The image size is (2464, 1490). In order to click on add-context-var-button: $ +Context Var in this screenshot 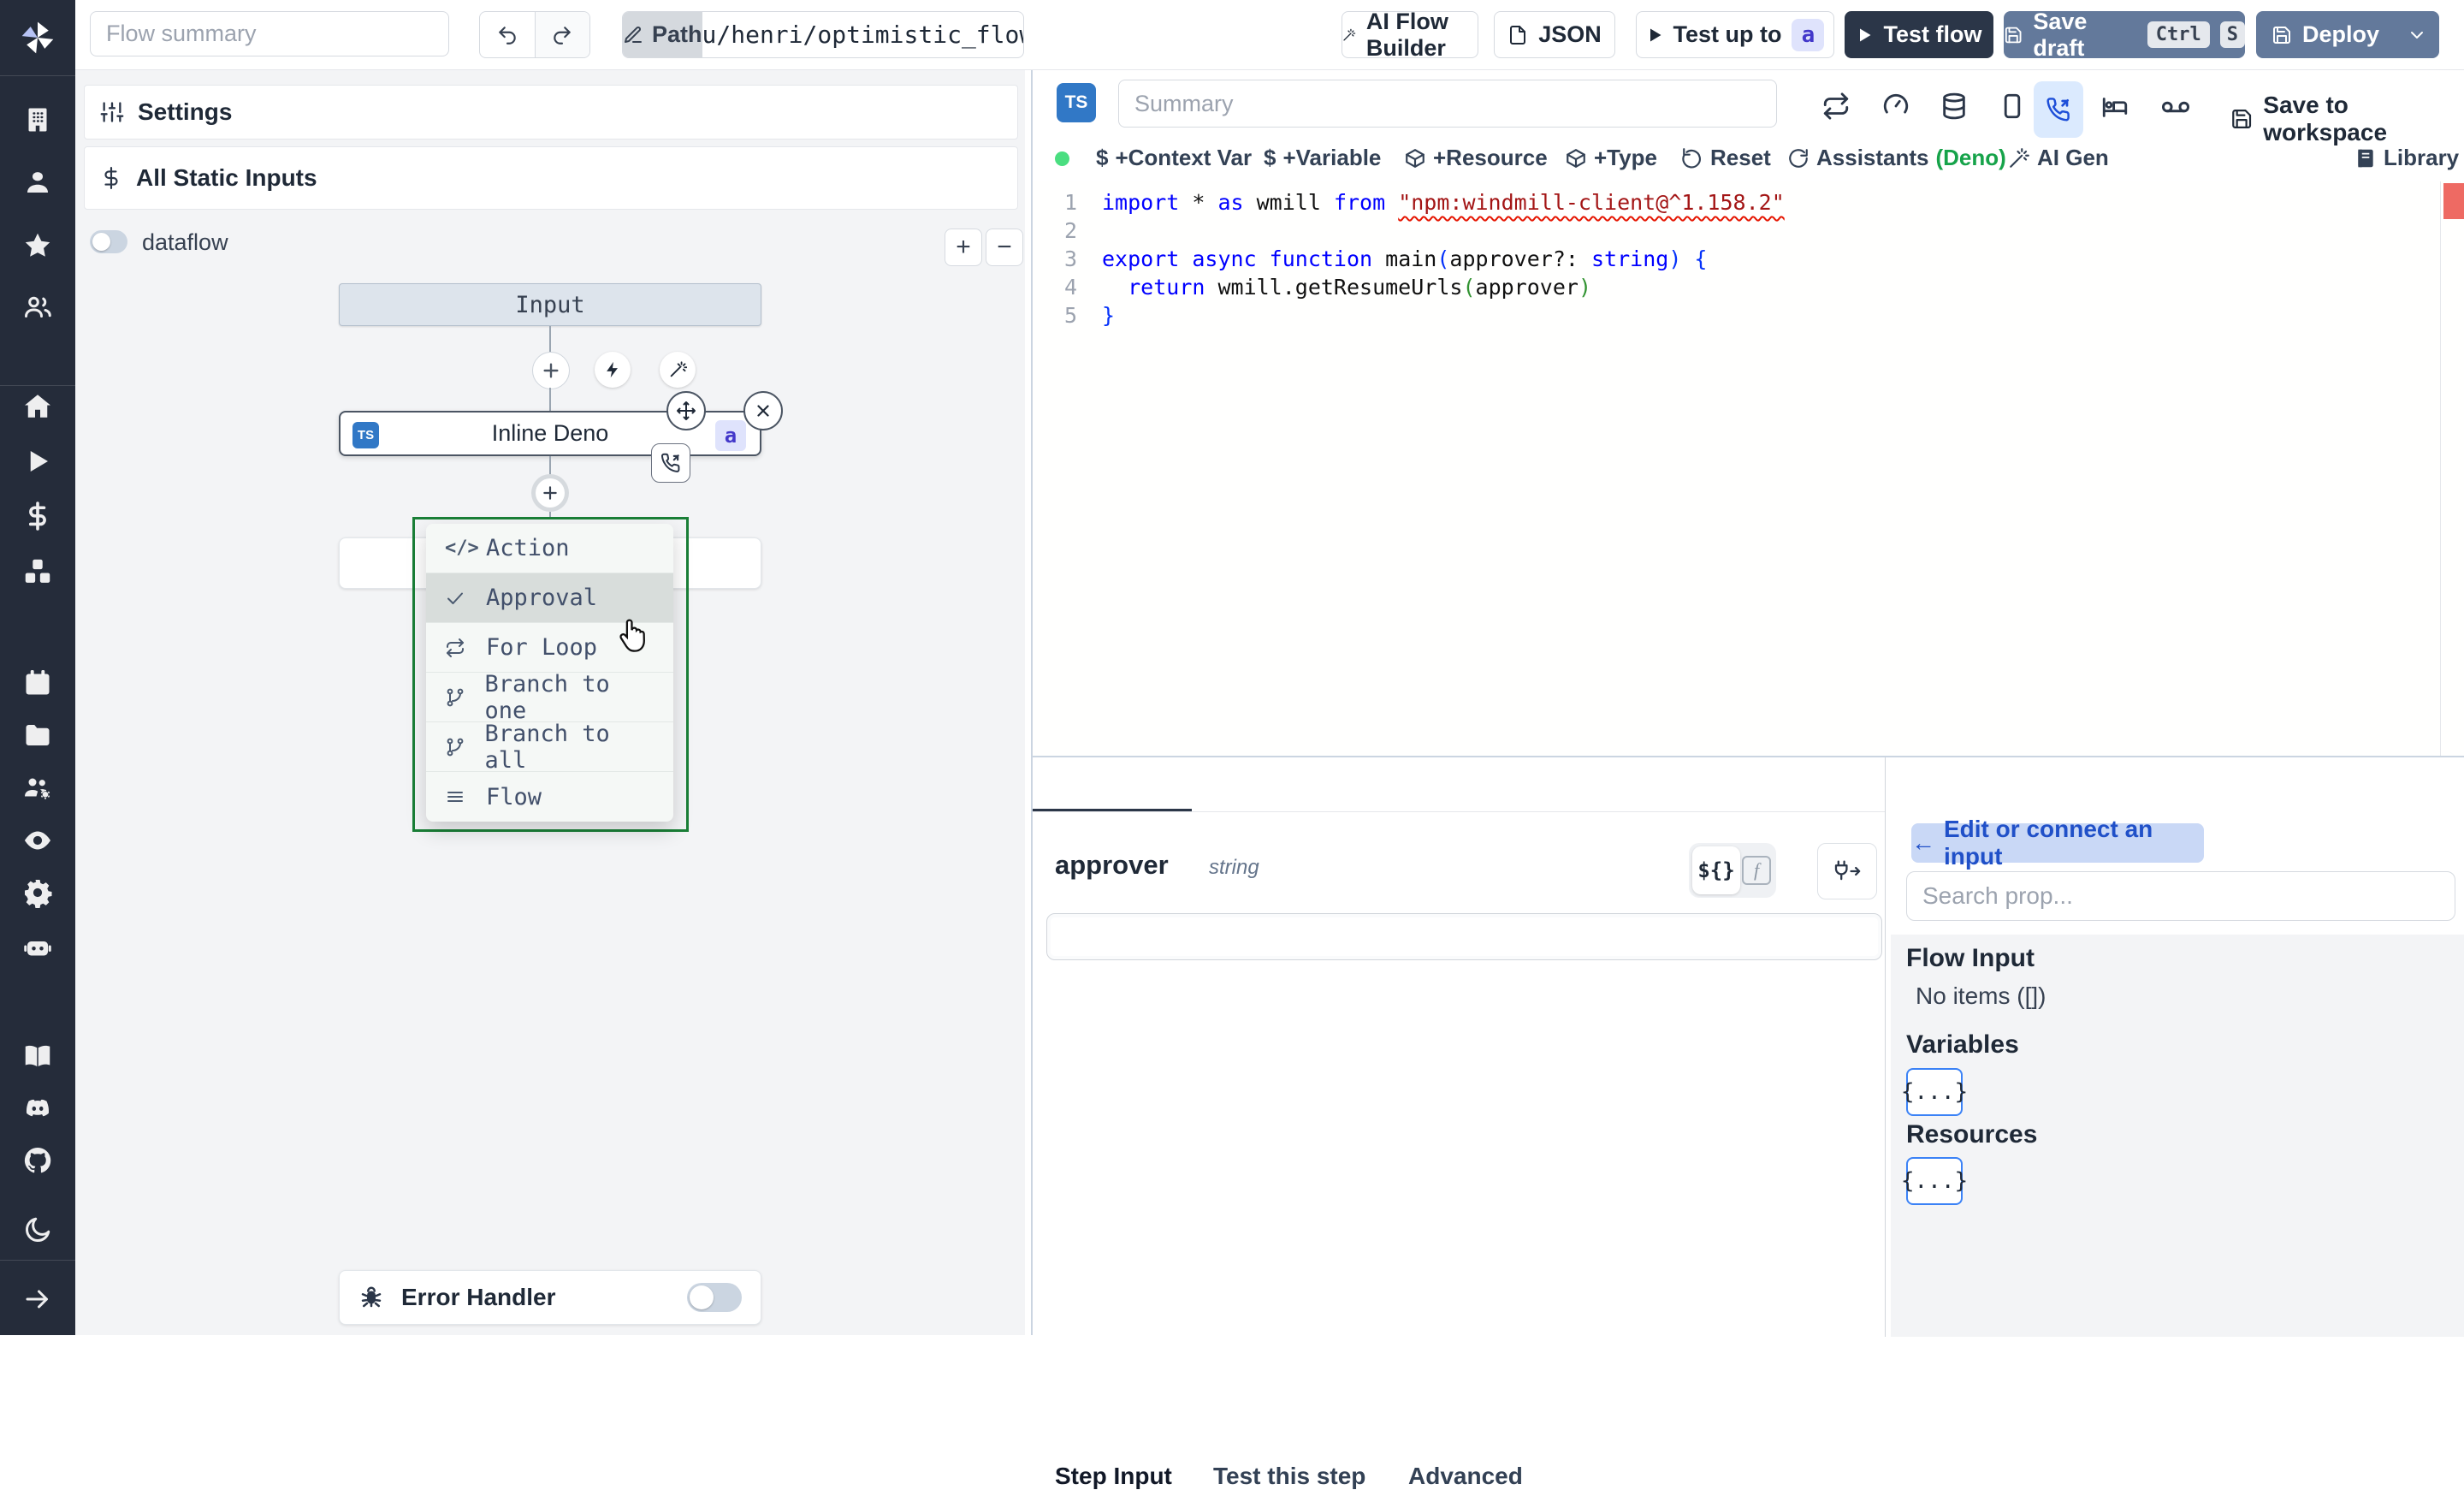, I will do `click(1174, 158)`.